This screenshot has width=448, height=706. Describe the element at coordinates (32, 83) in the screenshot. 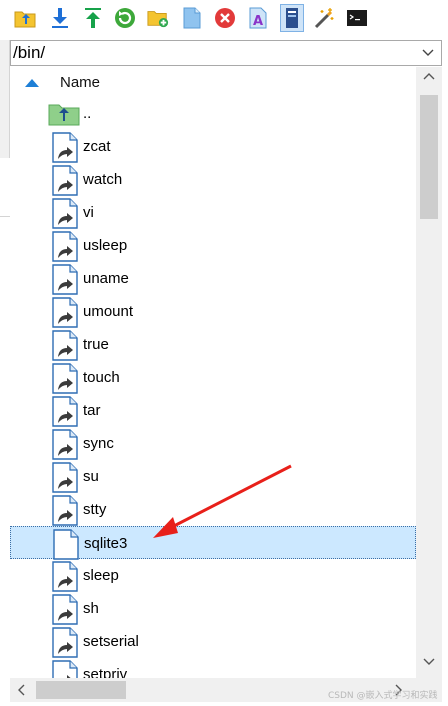

I see `sort-ascending-icon` at that location.